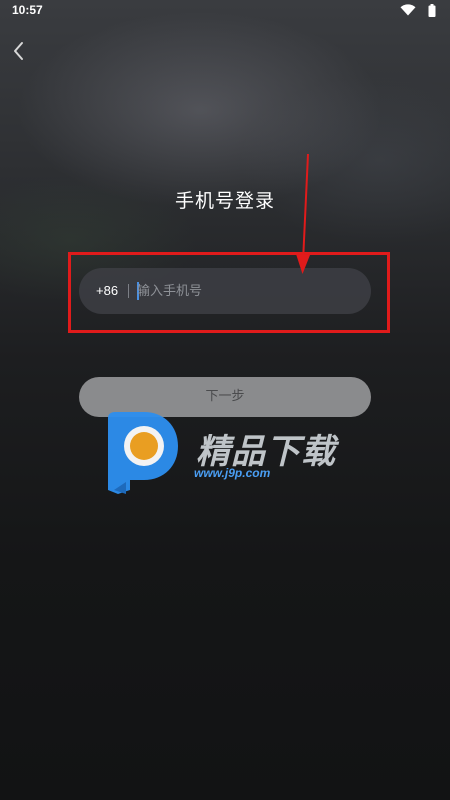 The image size is (450, 800). What do you see at coordinates (303, 213) in the screenshot?
I see `annotation-arrow-icon` at bounding box center [303, 213].